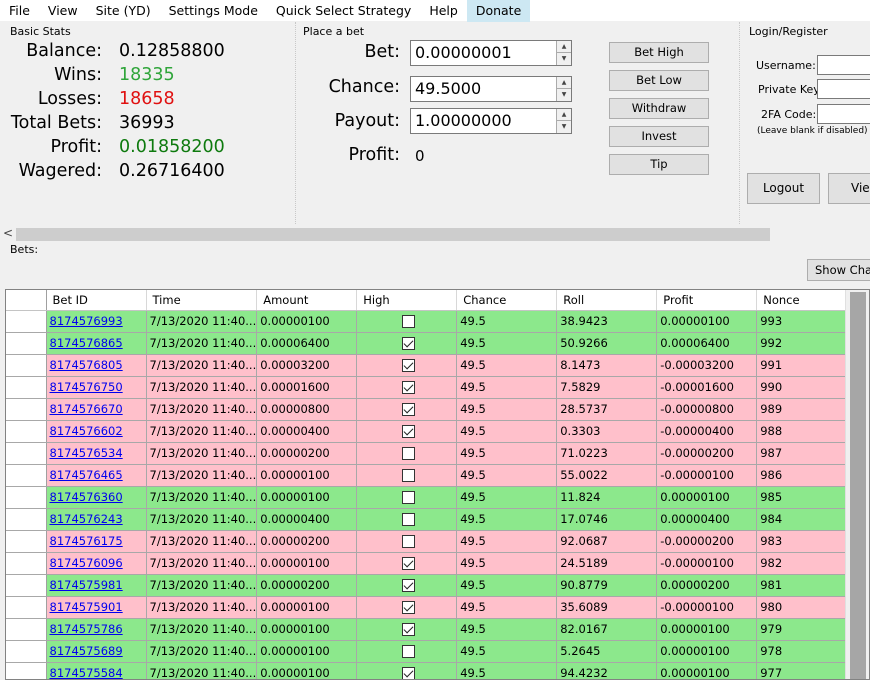 The width and height of the screenshot is (870, 680). I want to click on payout-input: 1.00000000 ▲ ▼, so click(491, 121).